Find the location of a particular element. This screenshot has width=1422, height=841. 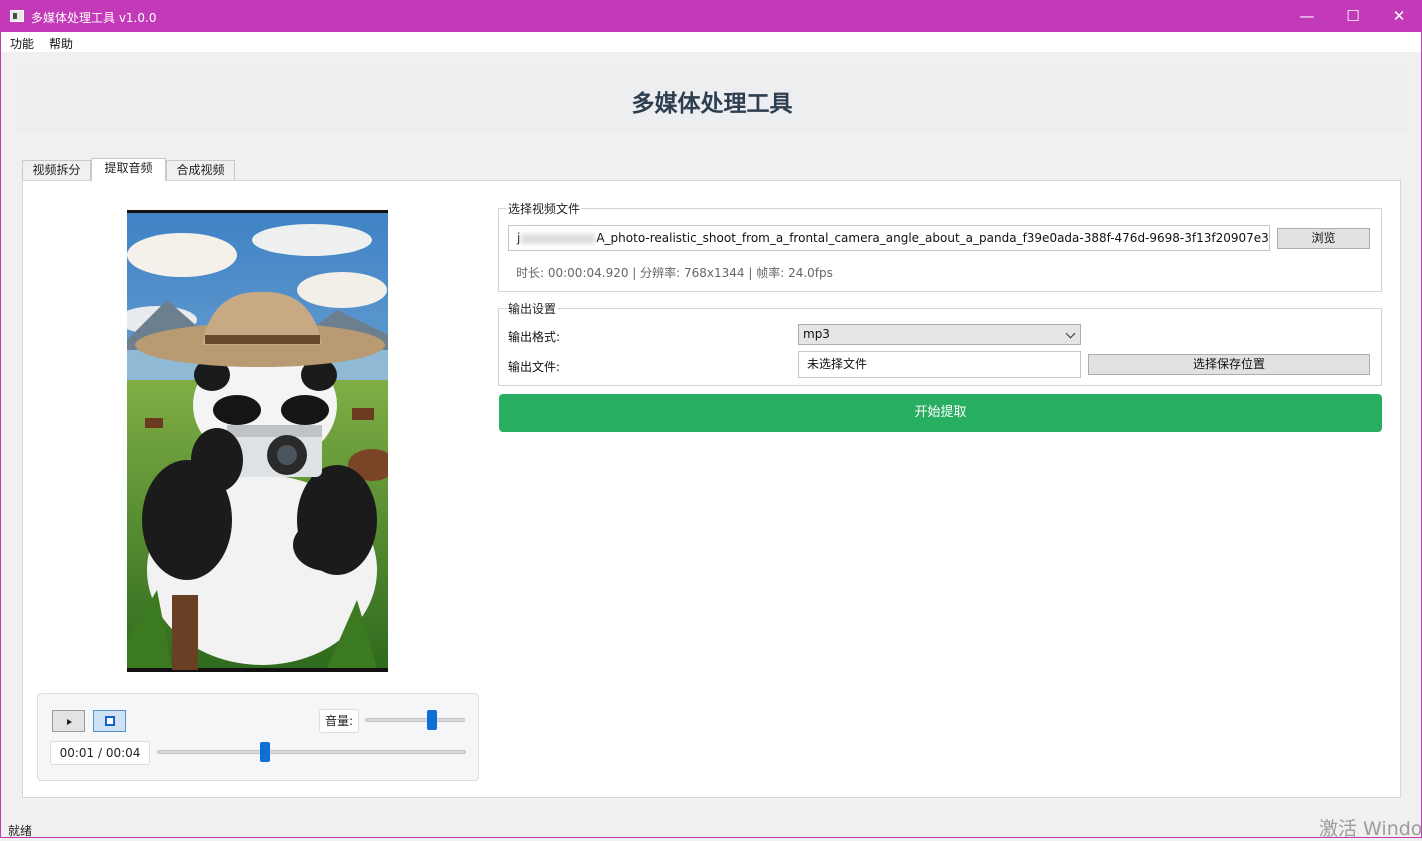

format-value: mp3 is located at coordinates (816, 334).